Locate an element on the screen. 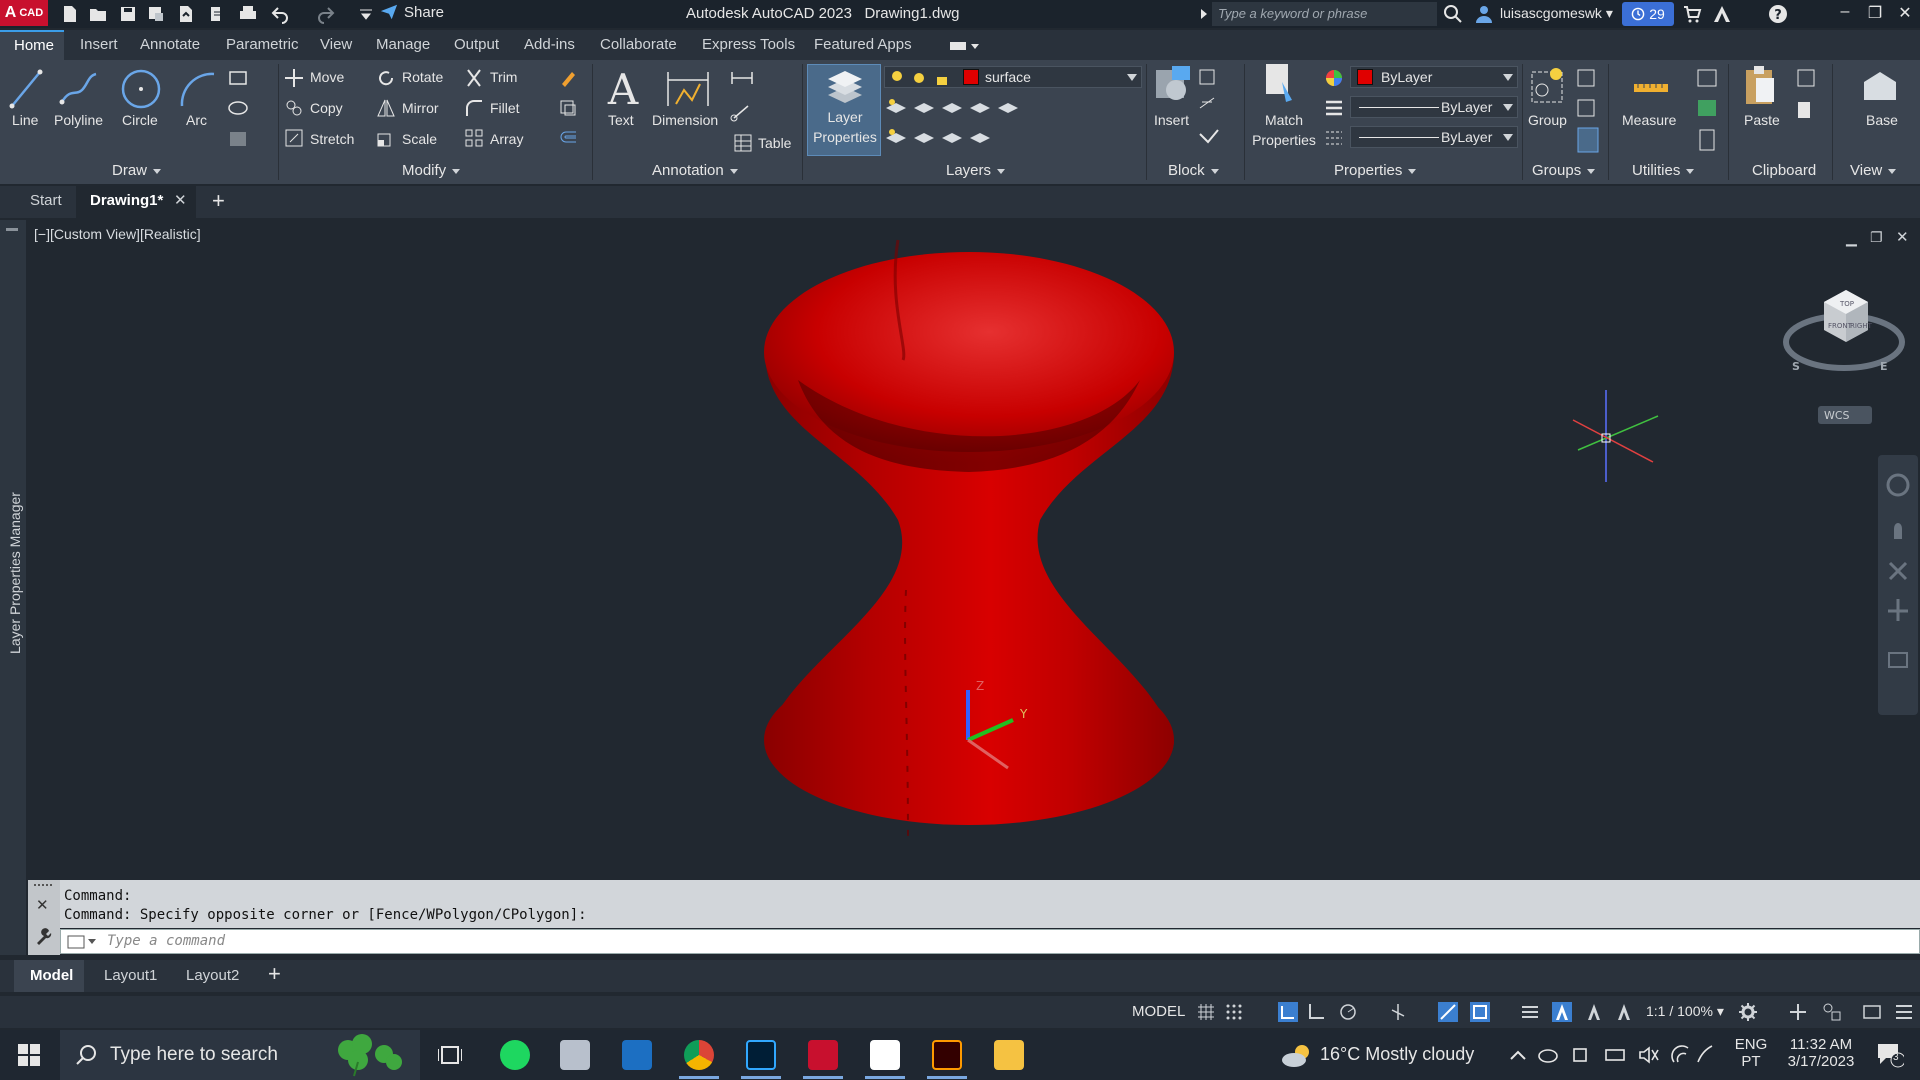 The height and width of the screenshot is (1080, 1920). tab-drawing1: Drawing1* ✕ is located at coordinates (136, 202).